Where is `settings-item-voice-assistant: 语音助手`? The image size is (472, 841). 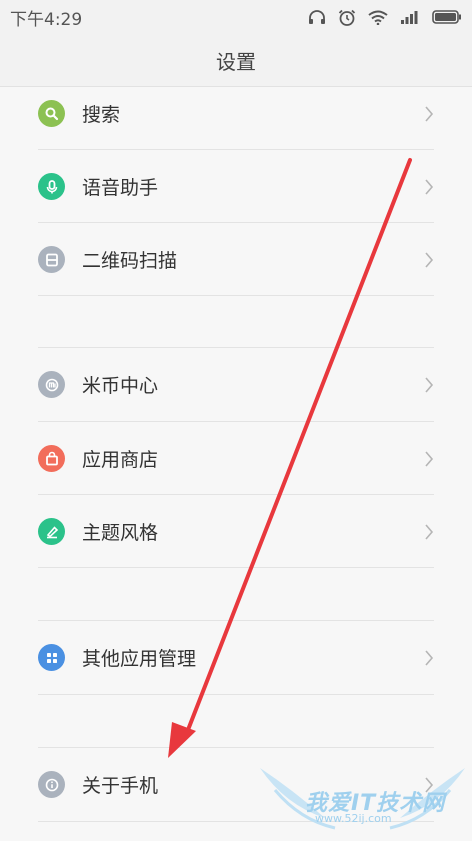 settings-item-voice-assistant: 语音助手 is located at coordinates (236, 186).